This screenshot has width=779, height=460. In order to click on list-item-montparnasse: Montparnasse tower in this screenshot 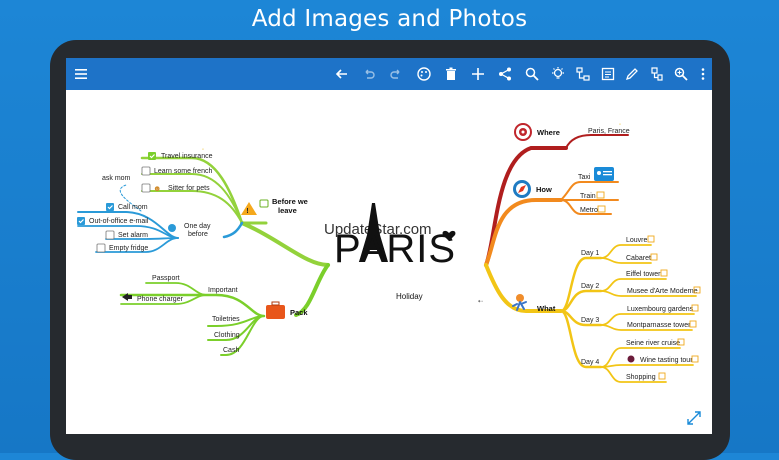, I will do `click(662, 324)`.